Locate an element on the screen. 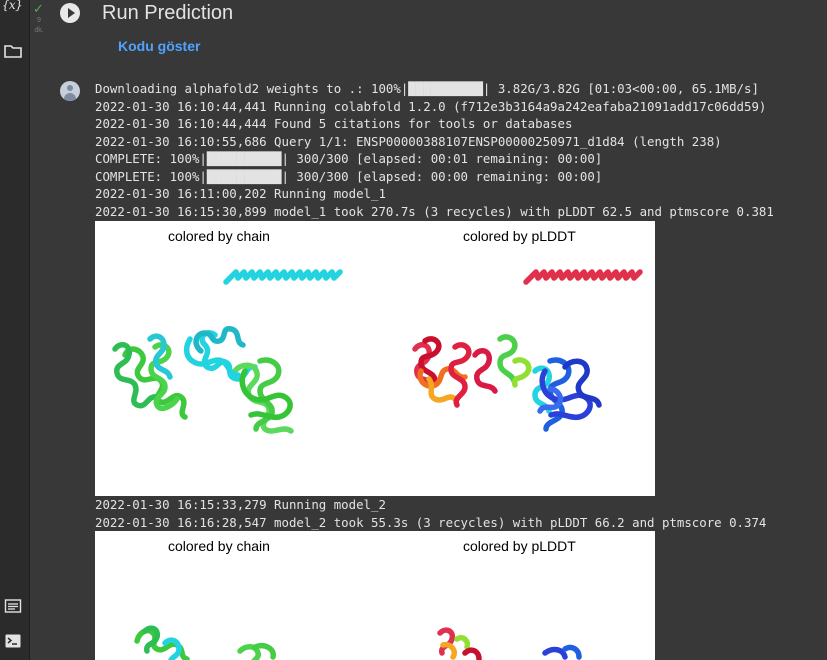 The width and height of the screenshot is (827, 660). log-line: 2022-01-30 16:15:33,279 Running model_2 is located at coordinates (240, 504).